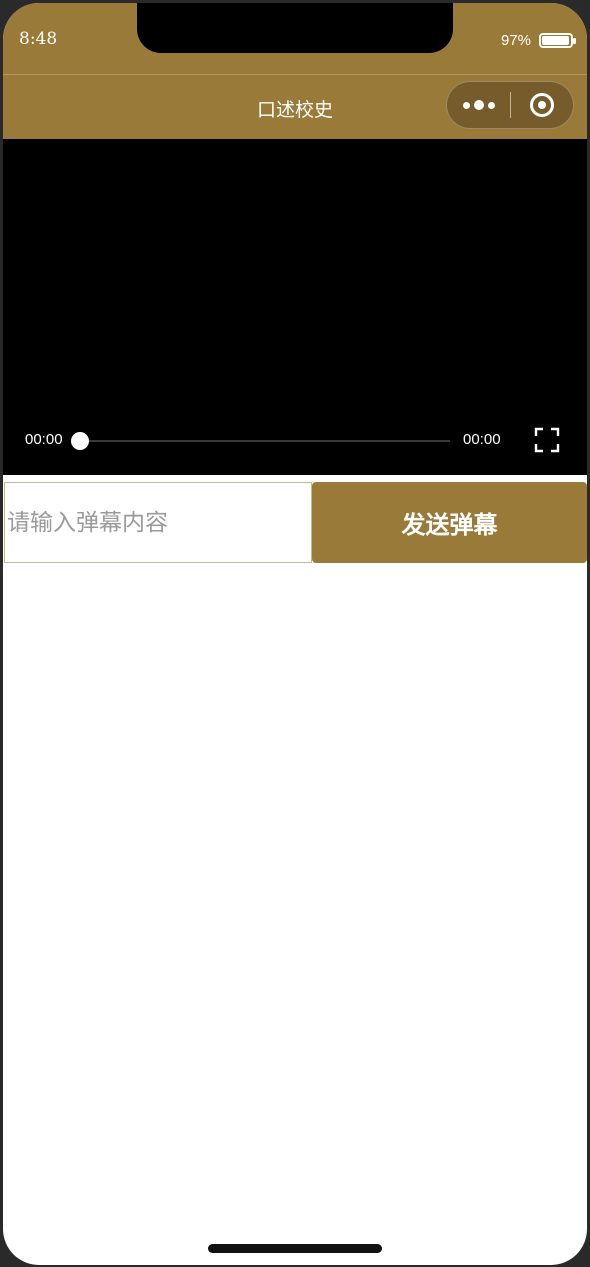  What do you see at coordinates (482, 439) in the screenshot?
I see `video-duration: 00:00` at bounding box center [482, 439].